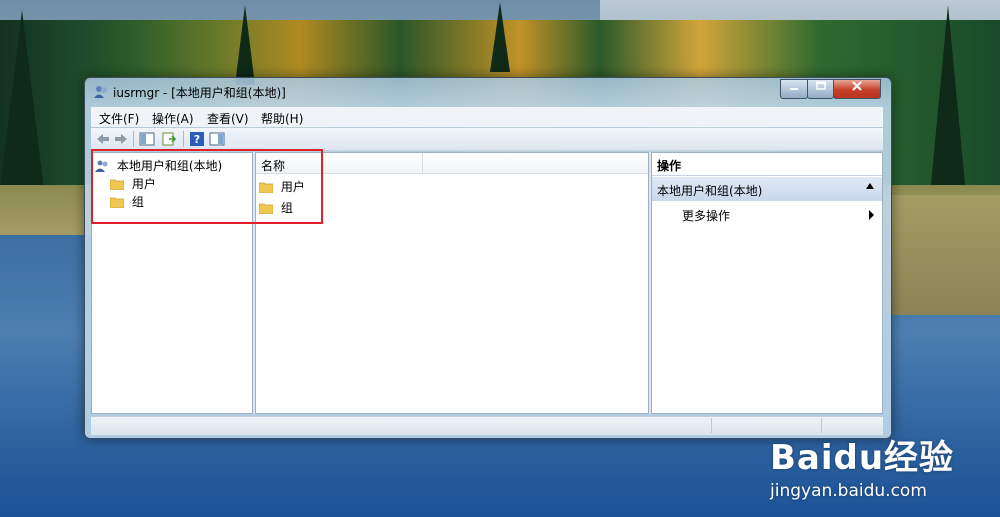 Image resolution: width=1000 pixels, height=517 pixels. I want to click on window-title: iusrmgr - [本地用户和组(本地)], so click(199, 93).